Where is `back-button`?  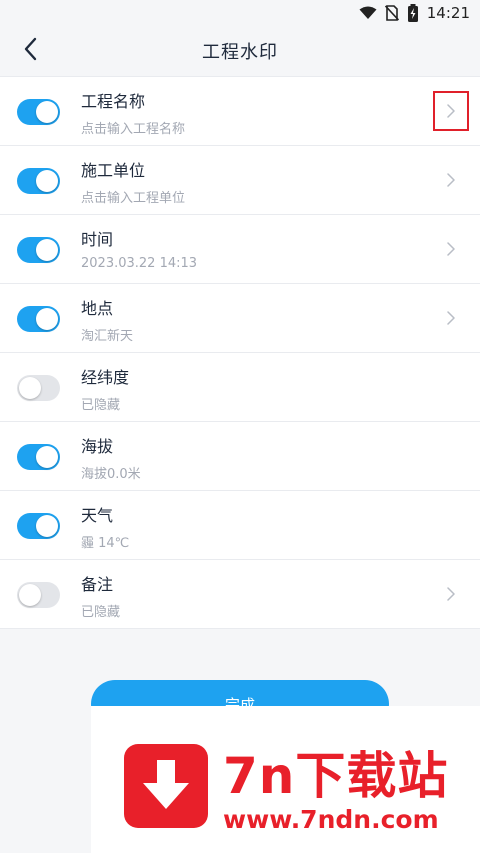
back-button is located at coordinates (30, 51).